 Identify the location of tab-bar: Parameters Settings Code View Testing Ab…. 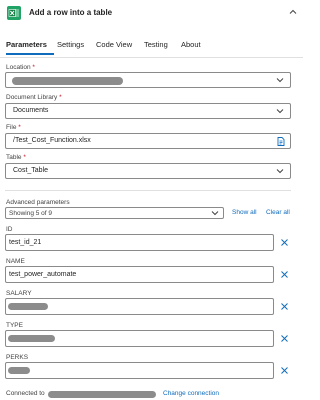
(151, 47).